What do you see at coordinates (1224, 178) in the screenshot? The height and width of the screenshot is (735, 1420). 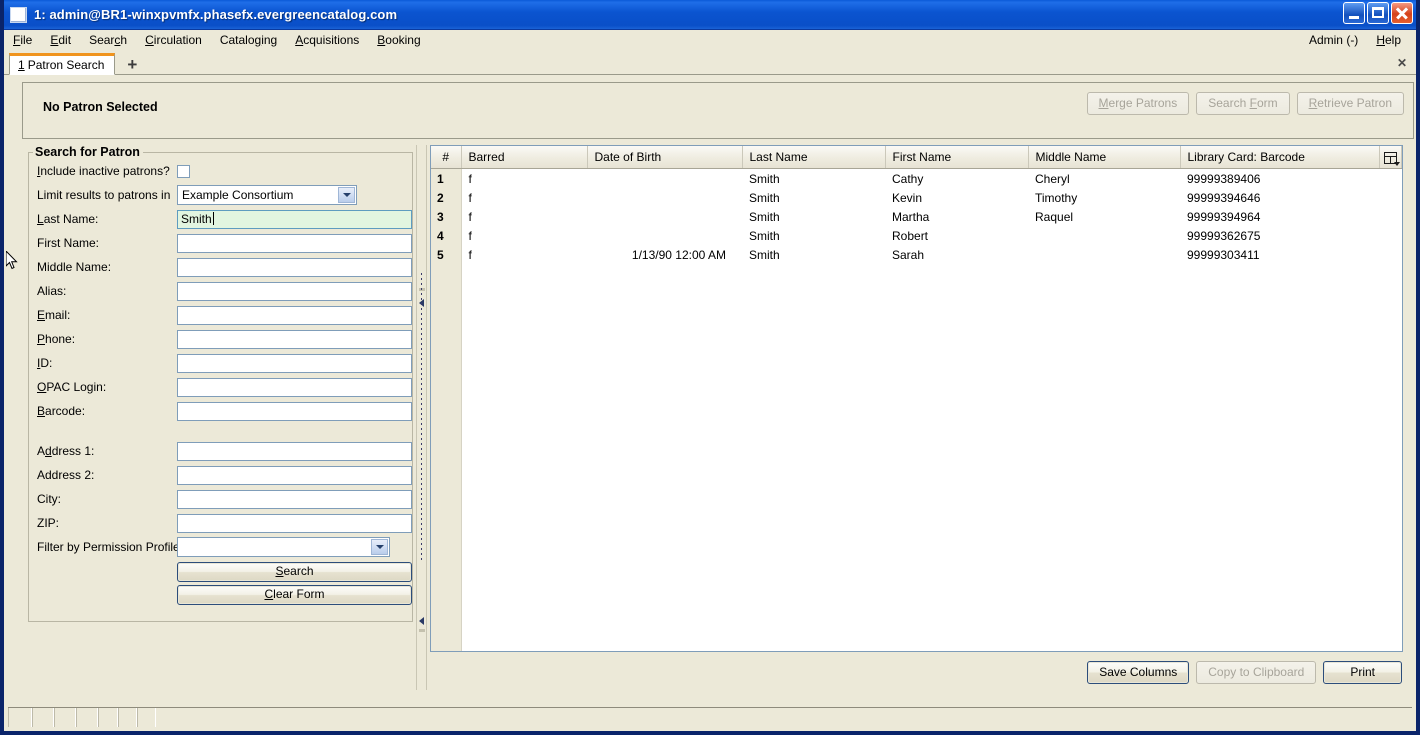 I see `cell-barcode: 99999389406` at bounding box center [1224, 178].